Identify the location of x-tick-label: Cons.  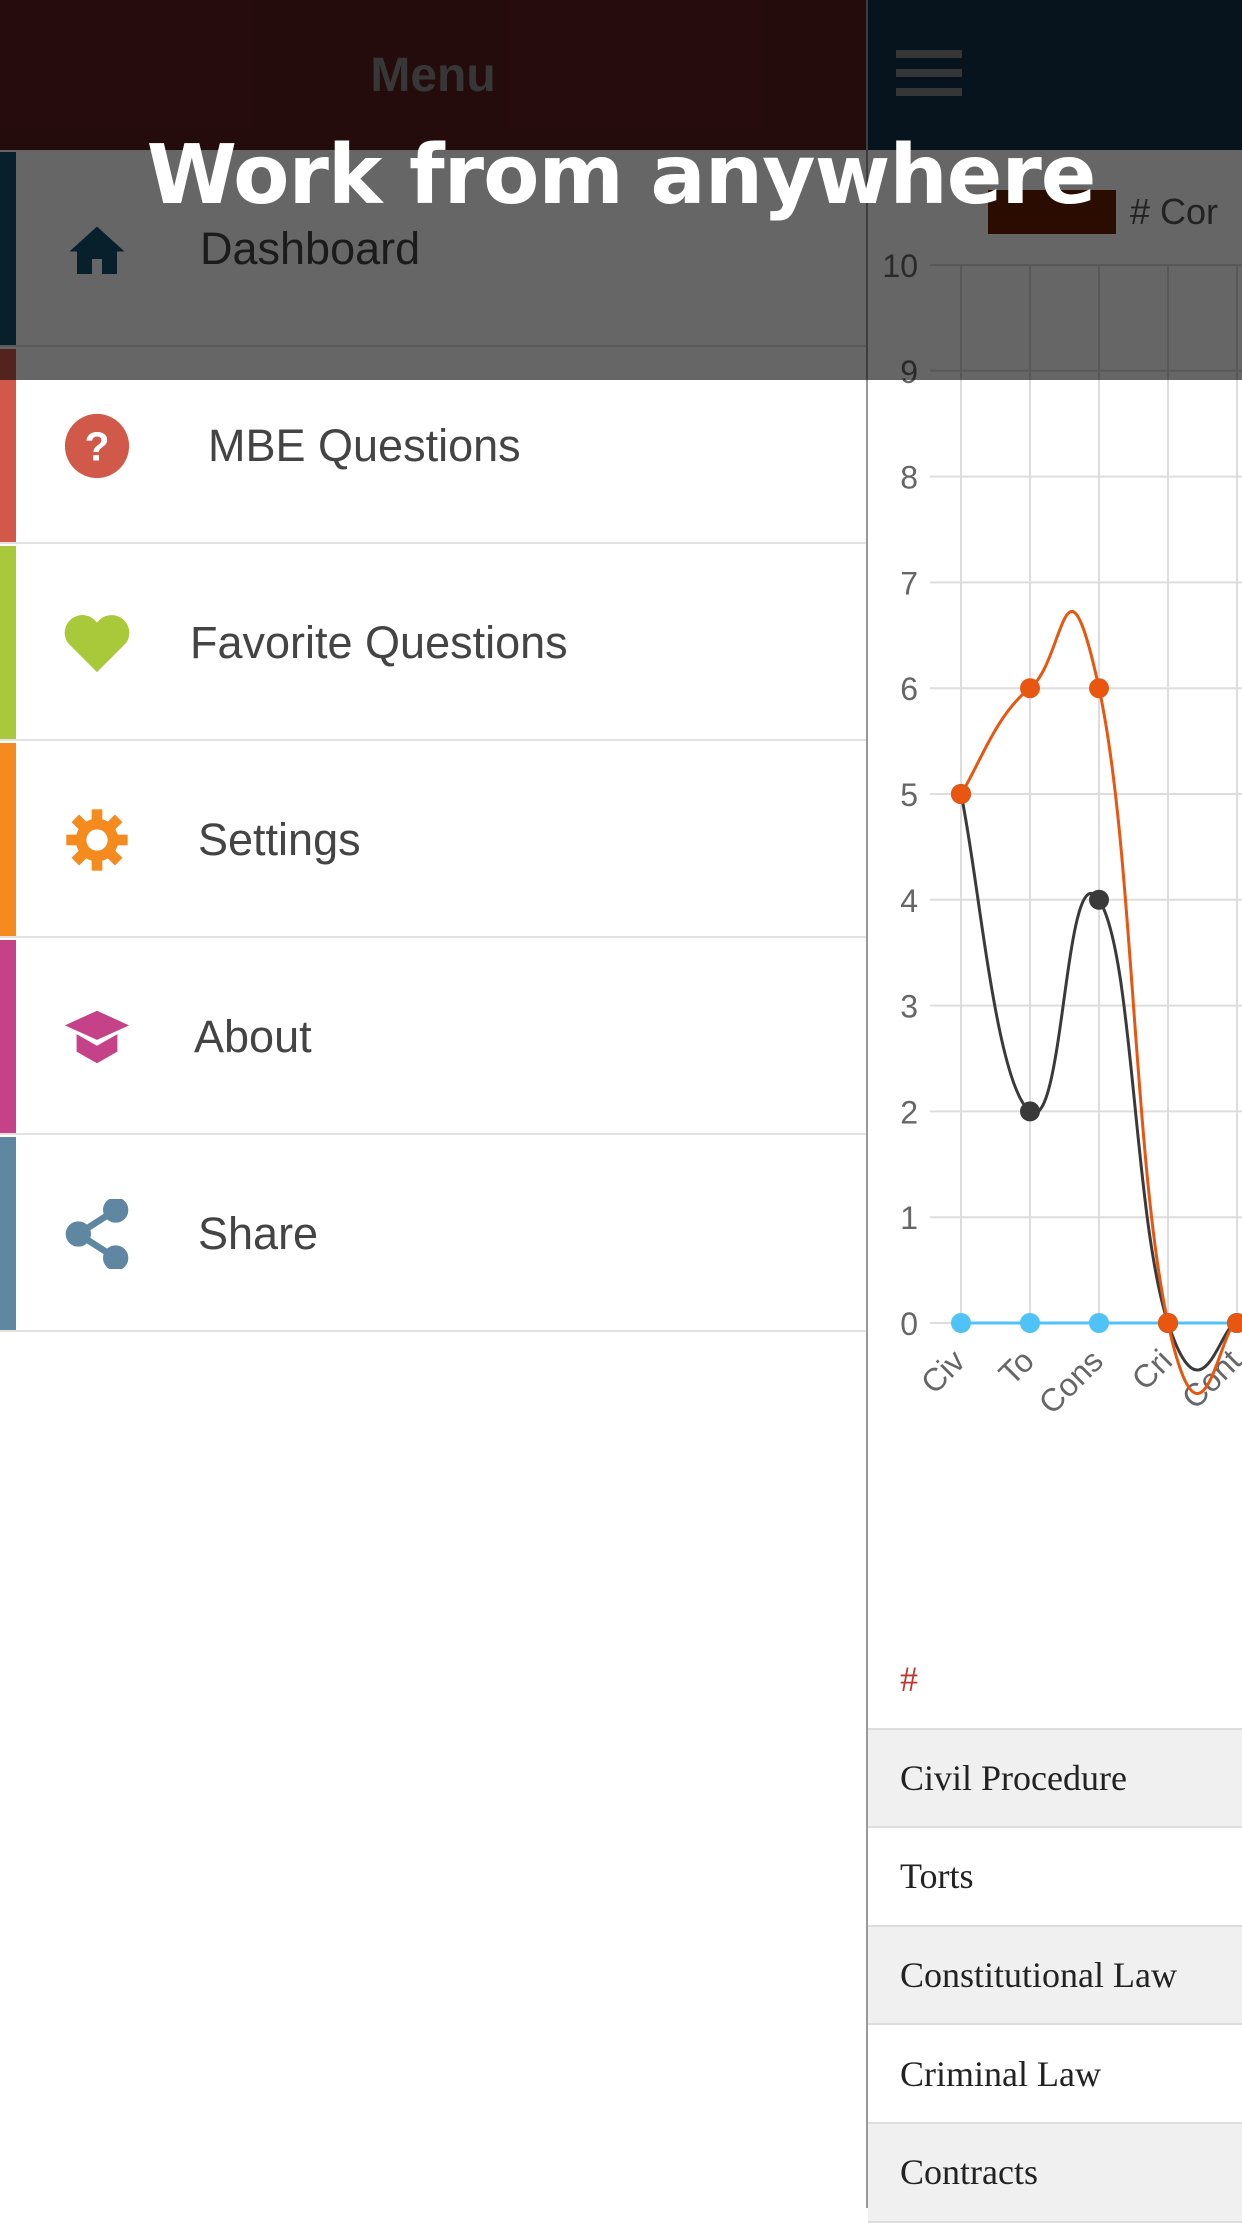
(1071, 1381).